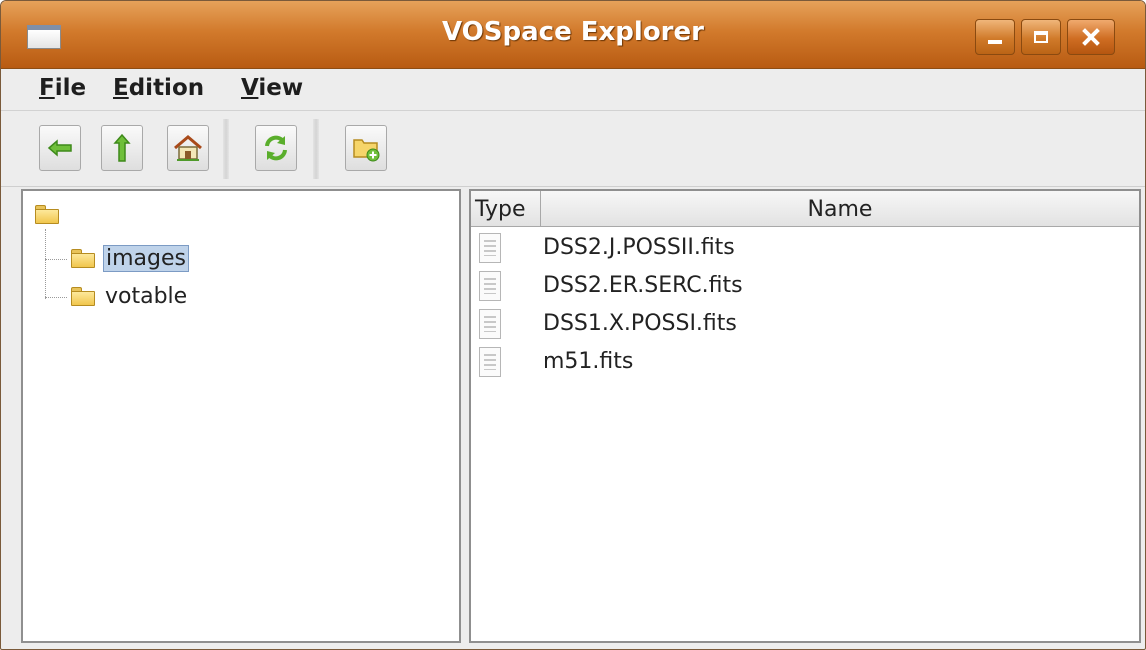  I want to click on refresh-button, so click(276, 148).